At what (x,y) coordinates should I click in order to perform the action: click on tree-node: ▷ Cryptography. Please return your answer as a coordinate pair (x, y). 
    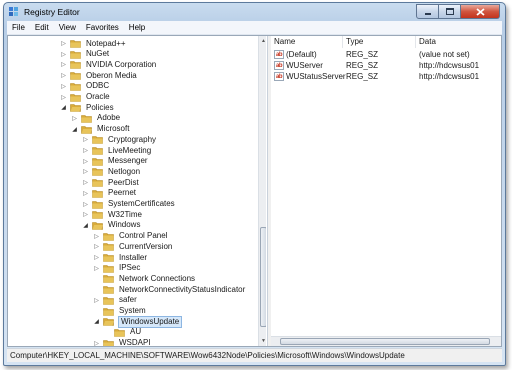
    Looking at the image, I should click on (119, 139).